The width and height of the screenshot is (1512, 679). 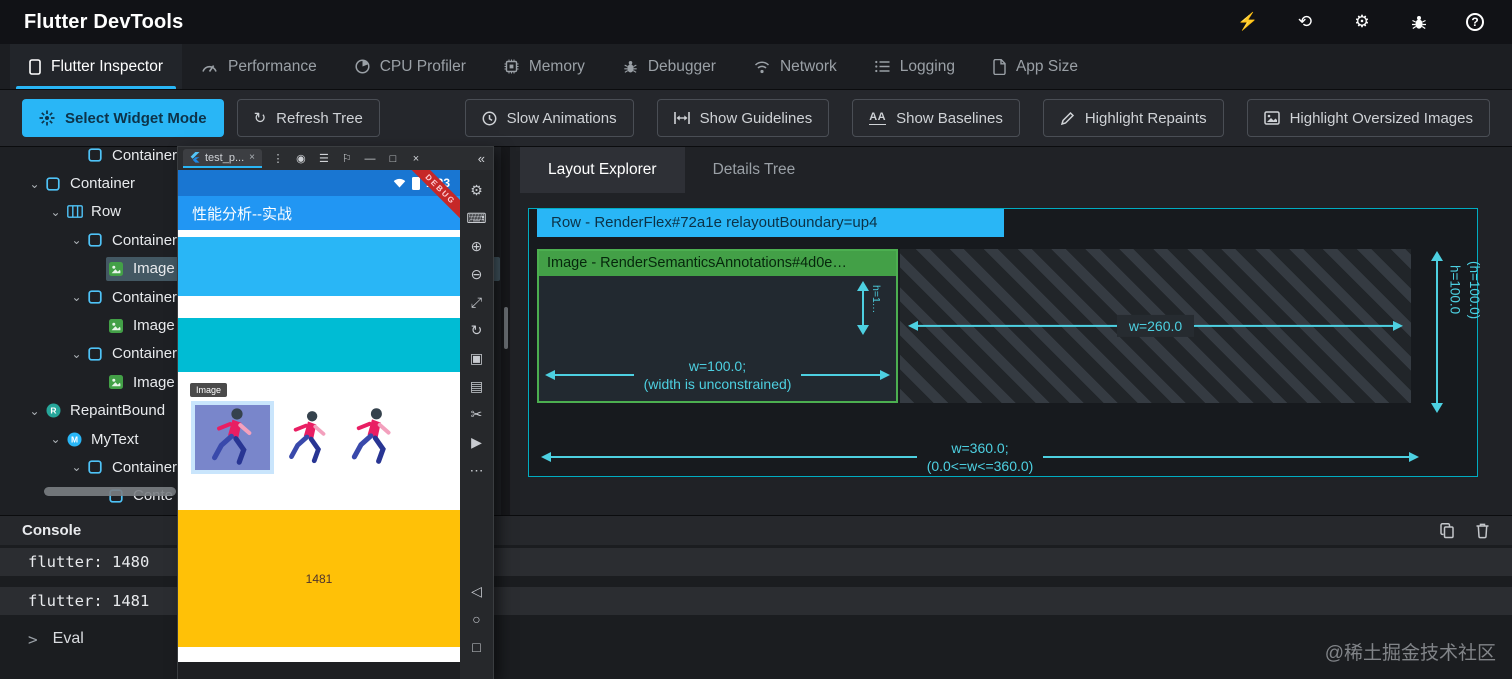 What do you see at coordinates (476, 190) in the screenshot?
I see `device-settings-icon: ⚙` at bounding box center [476, 190].